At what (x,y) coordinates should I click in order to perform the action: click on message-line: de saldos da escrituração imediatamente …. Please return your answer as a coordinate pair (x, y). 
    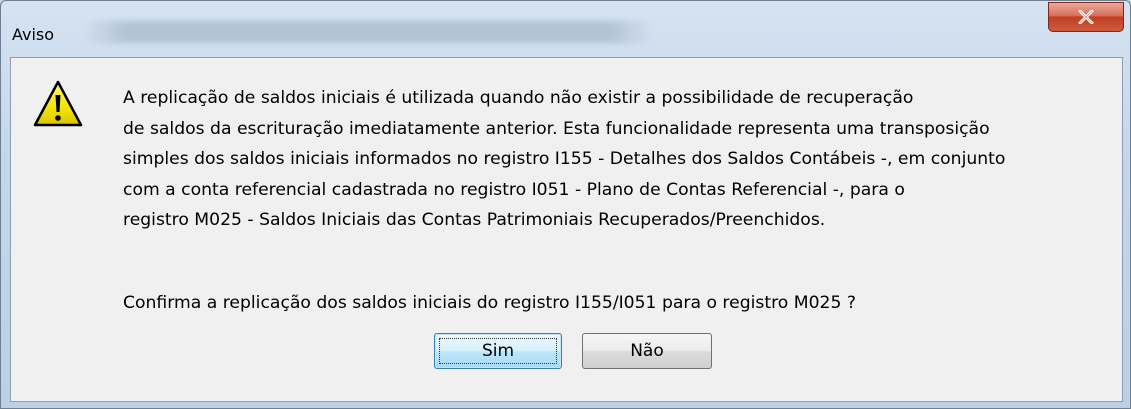
    Looking at the image, I should click on (556, 128).